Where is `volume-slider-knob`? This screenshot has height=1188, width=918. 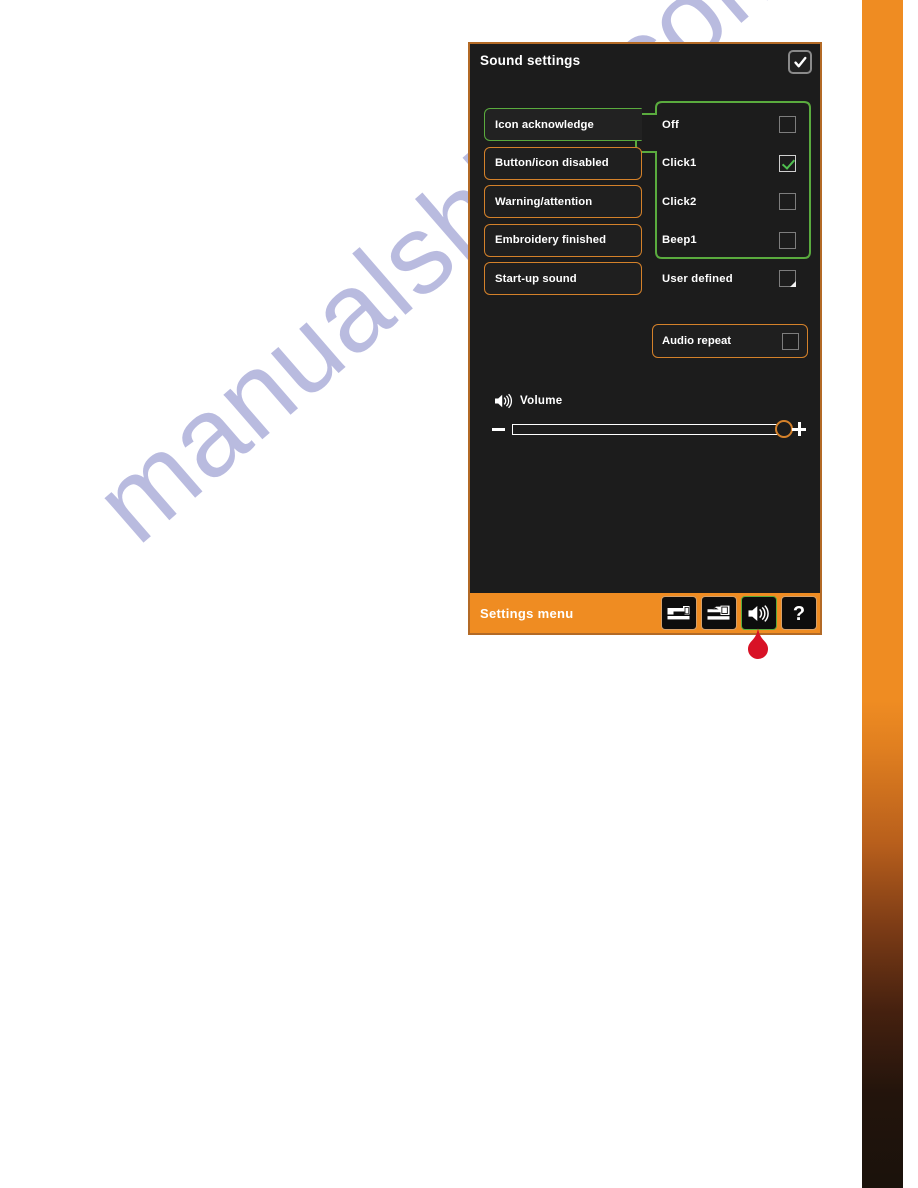 volume-slider-knob is located at coordinates (784, 429).